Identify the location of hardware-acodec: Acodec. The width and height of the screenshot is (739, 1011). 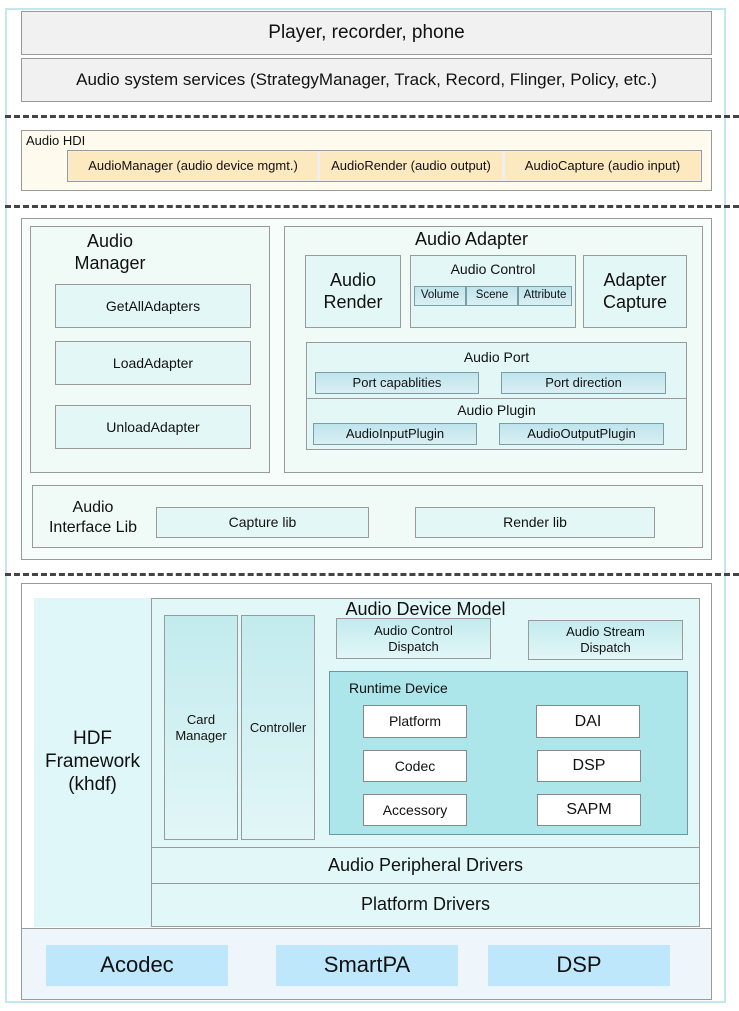
(137, 965).